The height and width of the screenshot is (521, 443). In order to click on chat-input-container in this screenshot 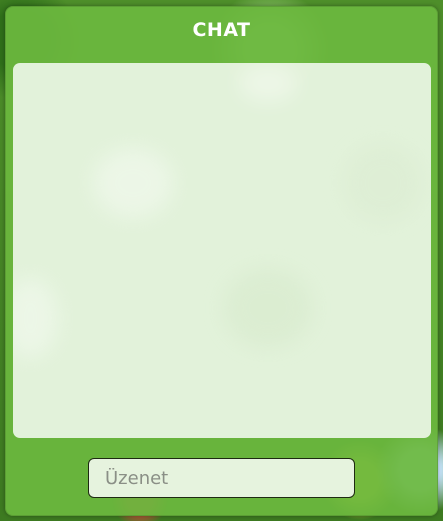, I will do `click(221, 478)`.